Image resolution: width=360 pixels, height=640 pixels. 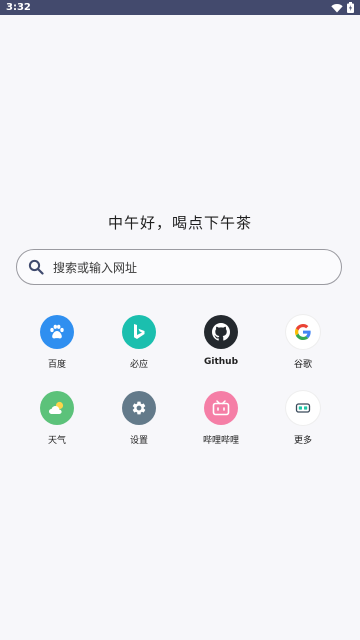 I want to click on bilibili-tv-icon, so click(x=221, y=408).